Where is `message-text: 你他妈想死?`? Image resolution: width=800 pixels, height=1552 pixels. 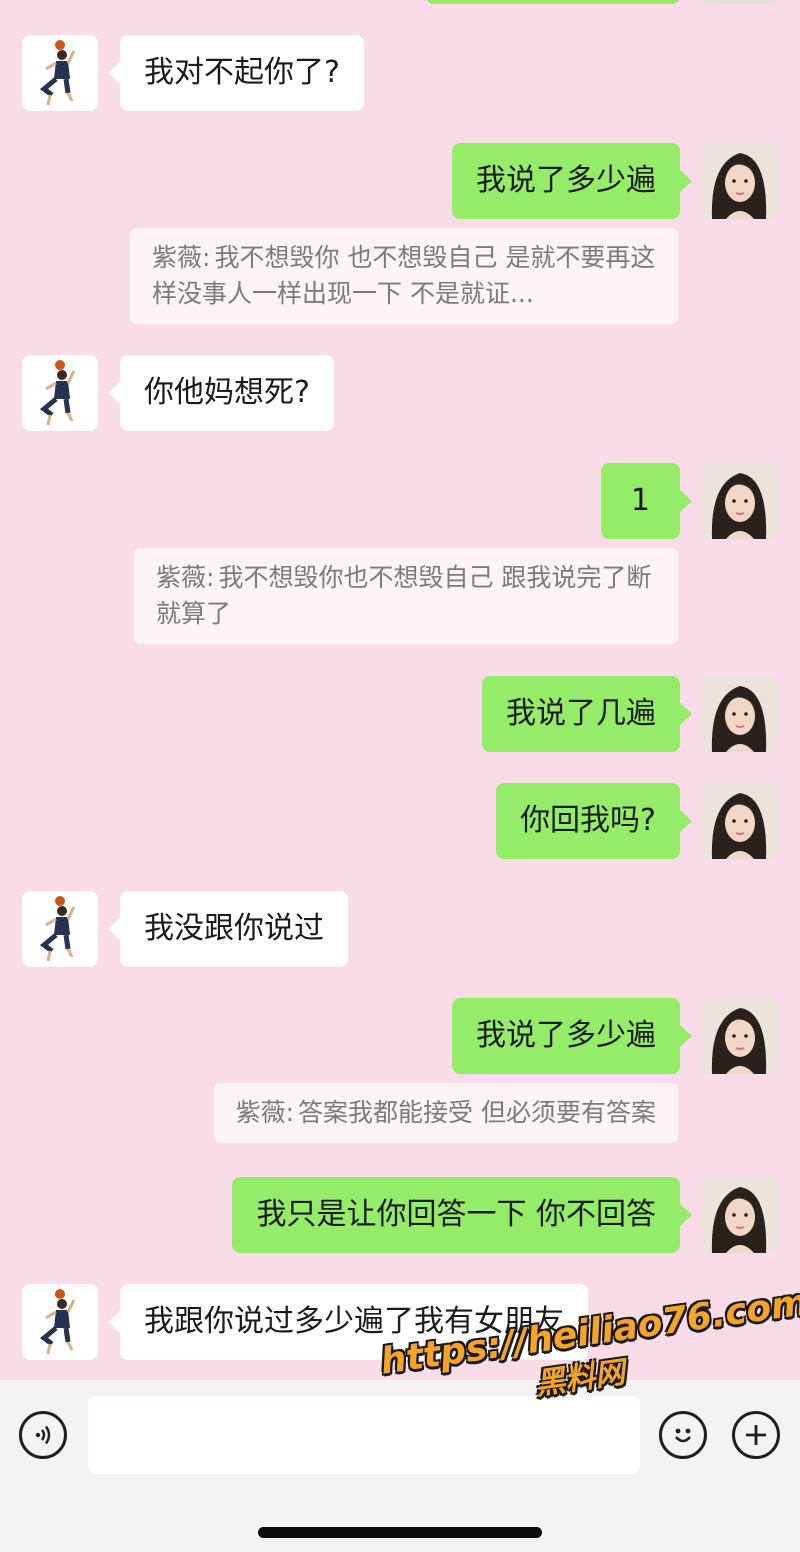
message-text: 你他妈想死? is located at coordinates (227, 392).